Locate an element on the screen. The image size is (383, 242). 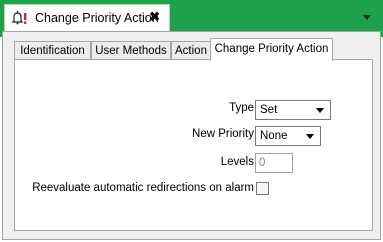
tab-change-priority-action: Change Priority Action is located at coordinates (271, 49).